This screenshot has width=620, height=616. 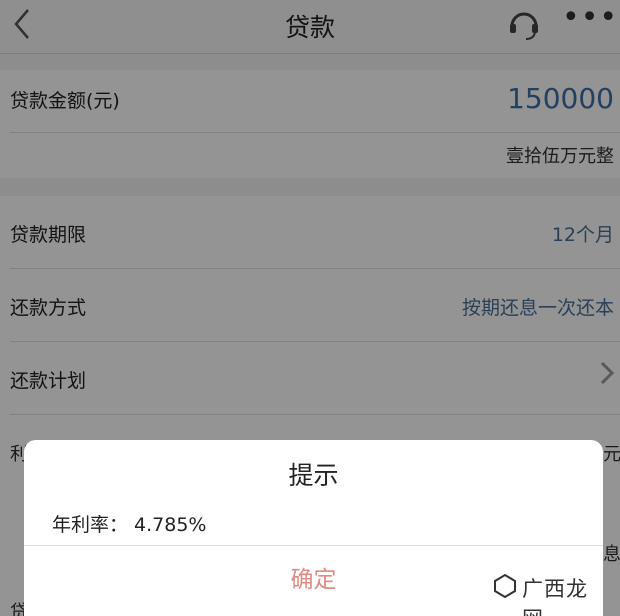 What do you see at coordinates (611, 454) in the screenshot?
I see `partial-row-value: 元` at bounding box center [611, 454].